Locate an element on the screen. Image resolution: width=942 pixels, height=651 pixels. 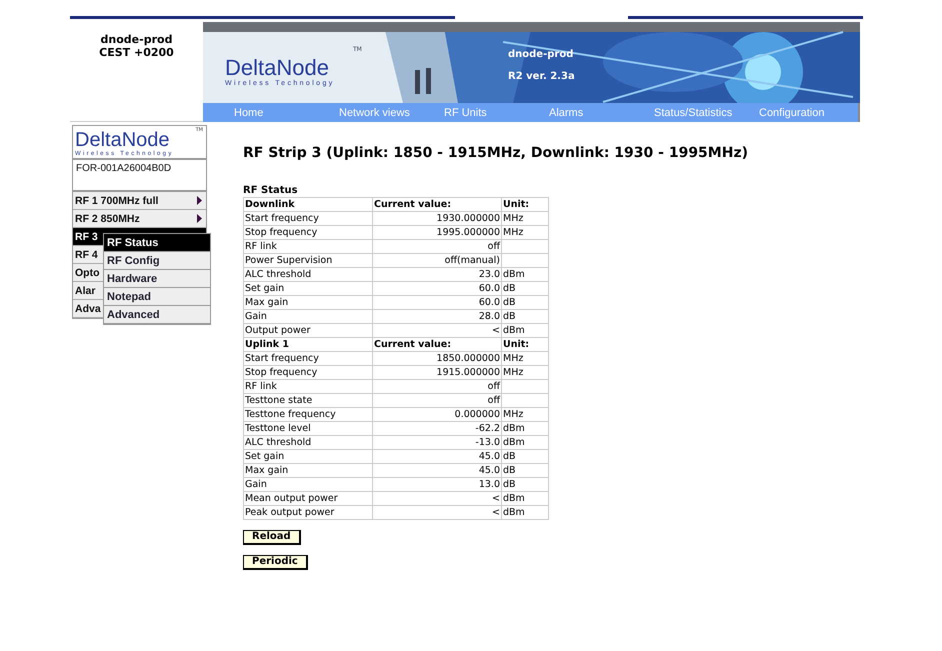
table-cell: 1930.000000 is located at coordinates (437, 219).